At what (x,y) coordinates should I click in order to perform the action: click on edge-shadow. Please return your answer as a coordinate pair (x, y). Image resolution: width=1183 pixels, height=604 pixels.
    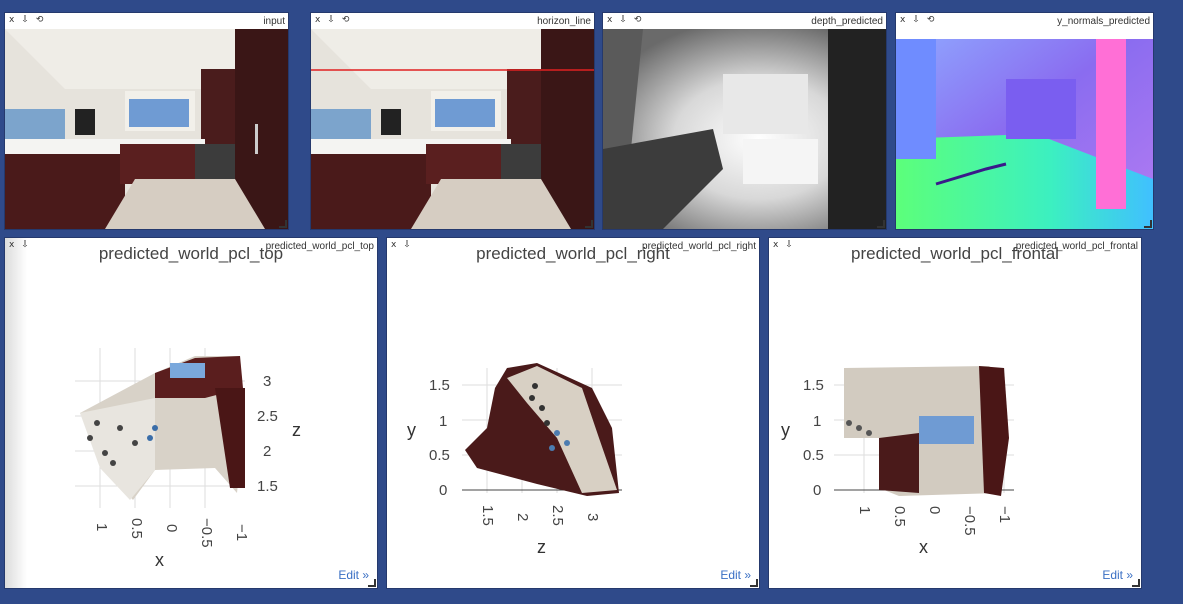
    Looking at the image, I should click on (16, 413).